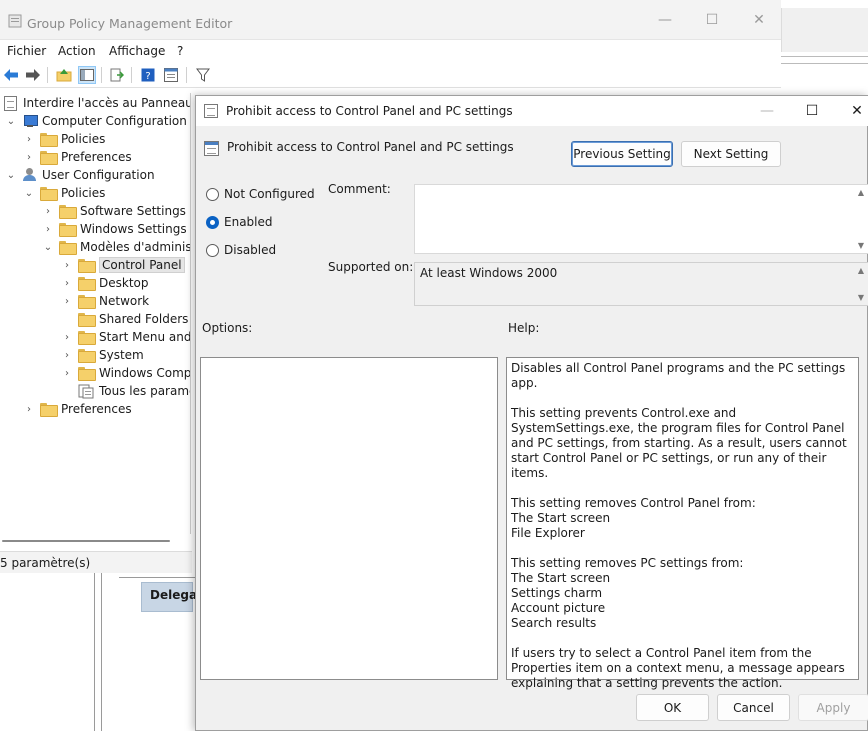  I want to click on tree-item-windows-components: › Windows Compo, so click(126, 373).